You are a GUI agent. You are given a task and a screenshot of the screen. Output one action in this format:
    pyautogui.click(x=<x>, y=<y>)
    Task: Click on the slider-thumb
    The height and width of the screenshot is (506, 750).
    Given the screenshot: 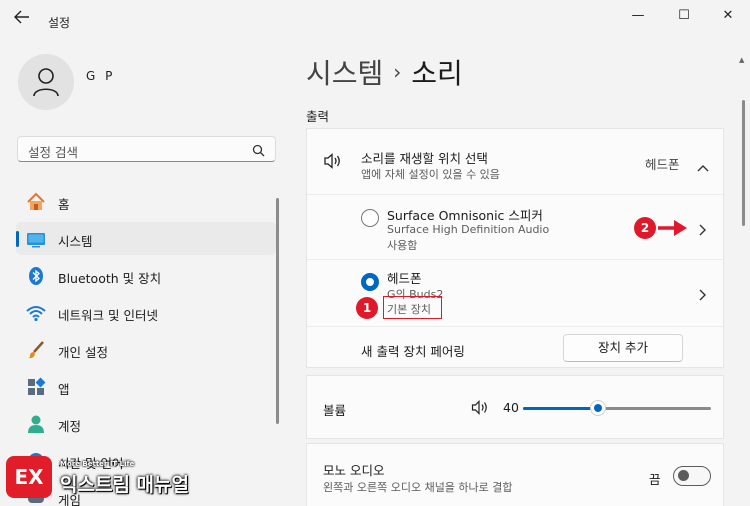 What is the action you would take?
    pyautogui.click(x=598, y=408)
    